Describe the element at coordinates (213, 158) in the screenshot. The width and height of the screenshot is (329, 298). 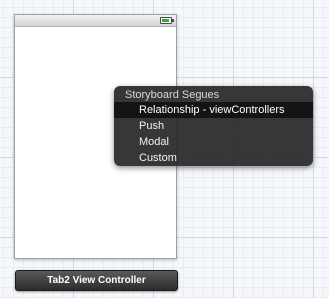
I see `menu-item-custom: Custom` at that location.